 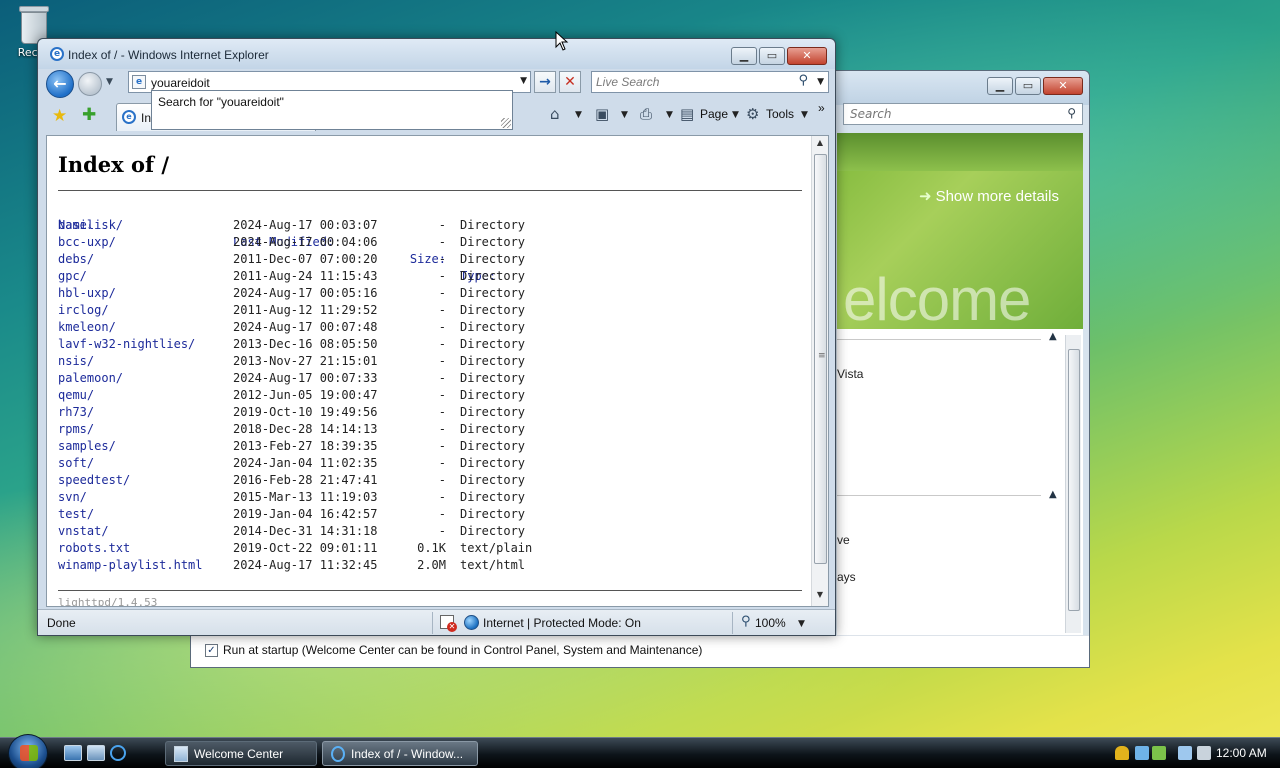 I want to click on entry-name-link: palemoon/, so click(x=90, y=378).